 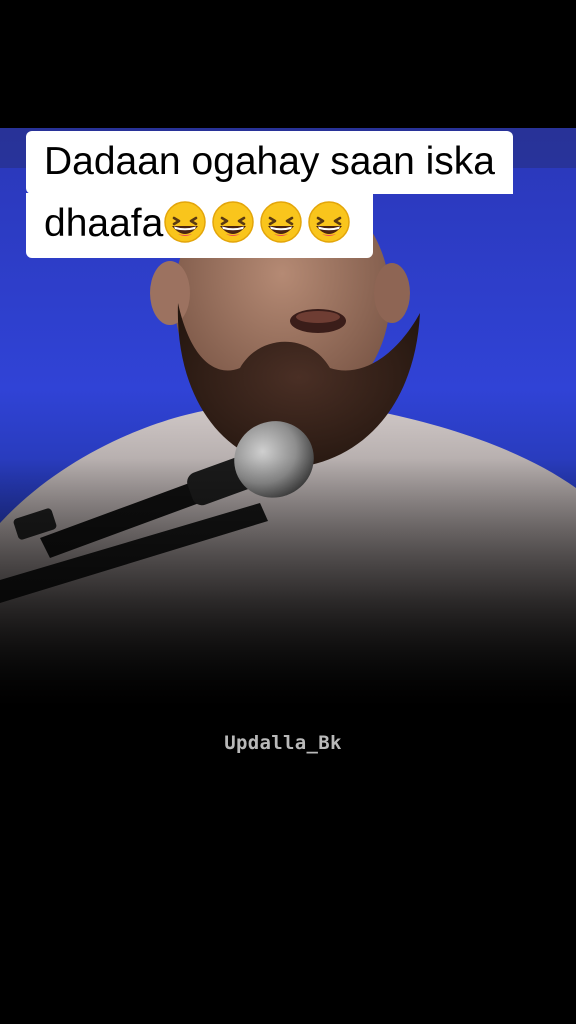 I want to click on watermark-username: Updalla_Bk, so click(x=283, y=743).